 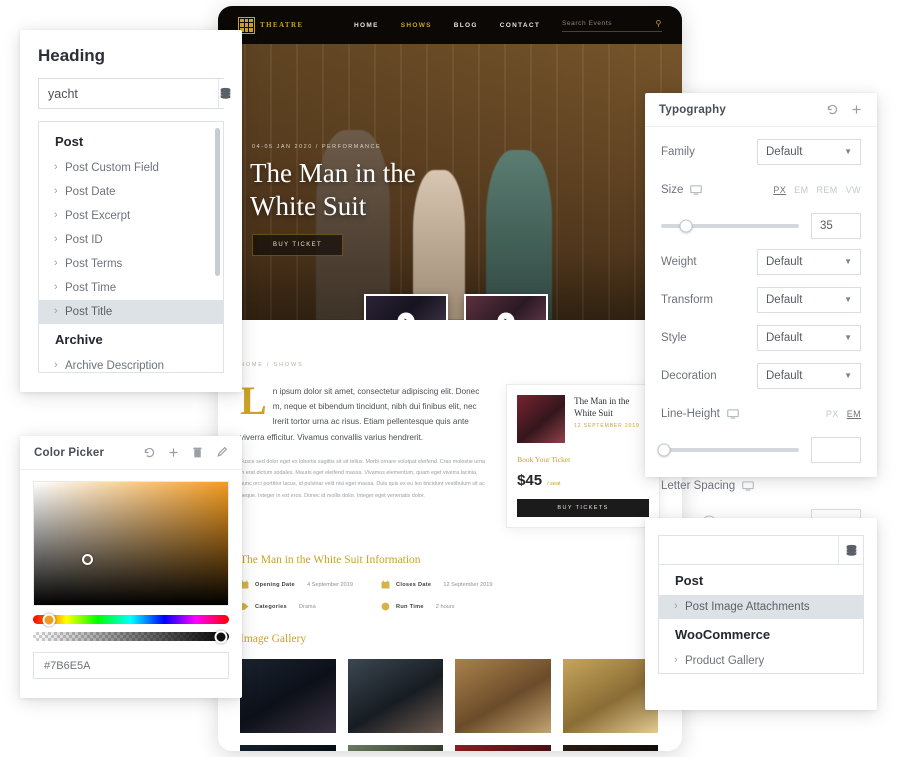 What do you see at coordinates (554, 484) in the screenshot?
I see `ticket-price-unit: / seat` at bounding box center [554, 484].